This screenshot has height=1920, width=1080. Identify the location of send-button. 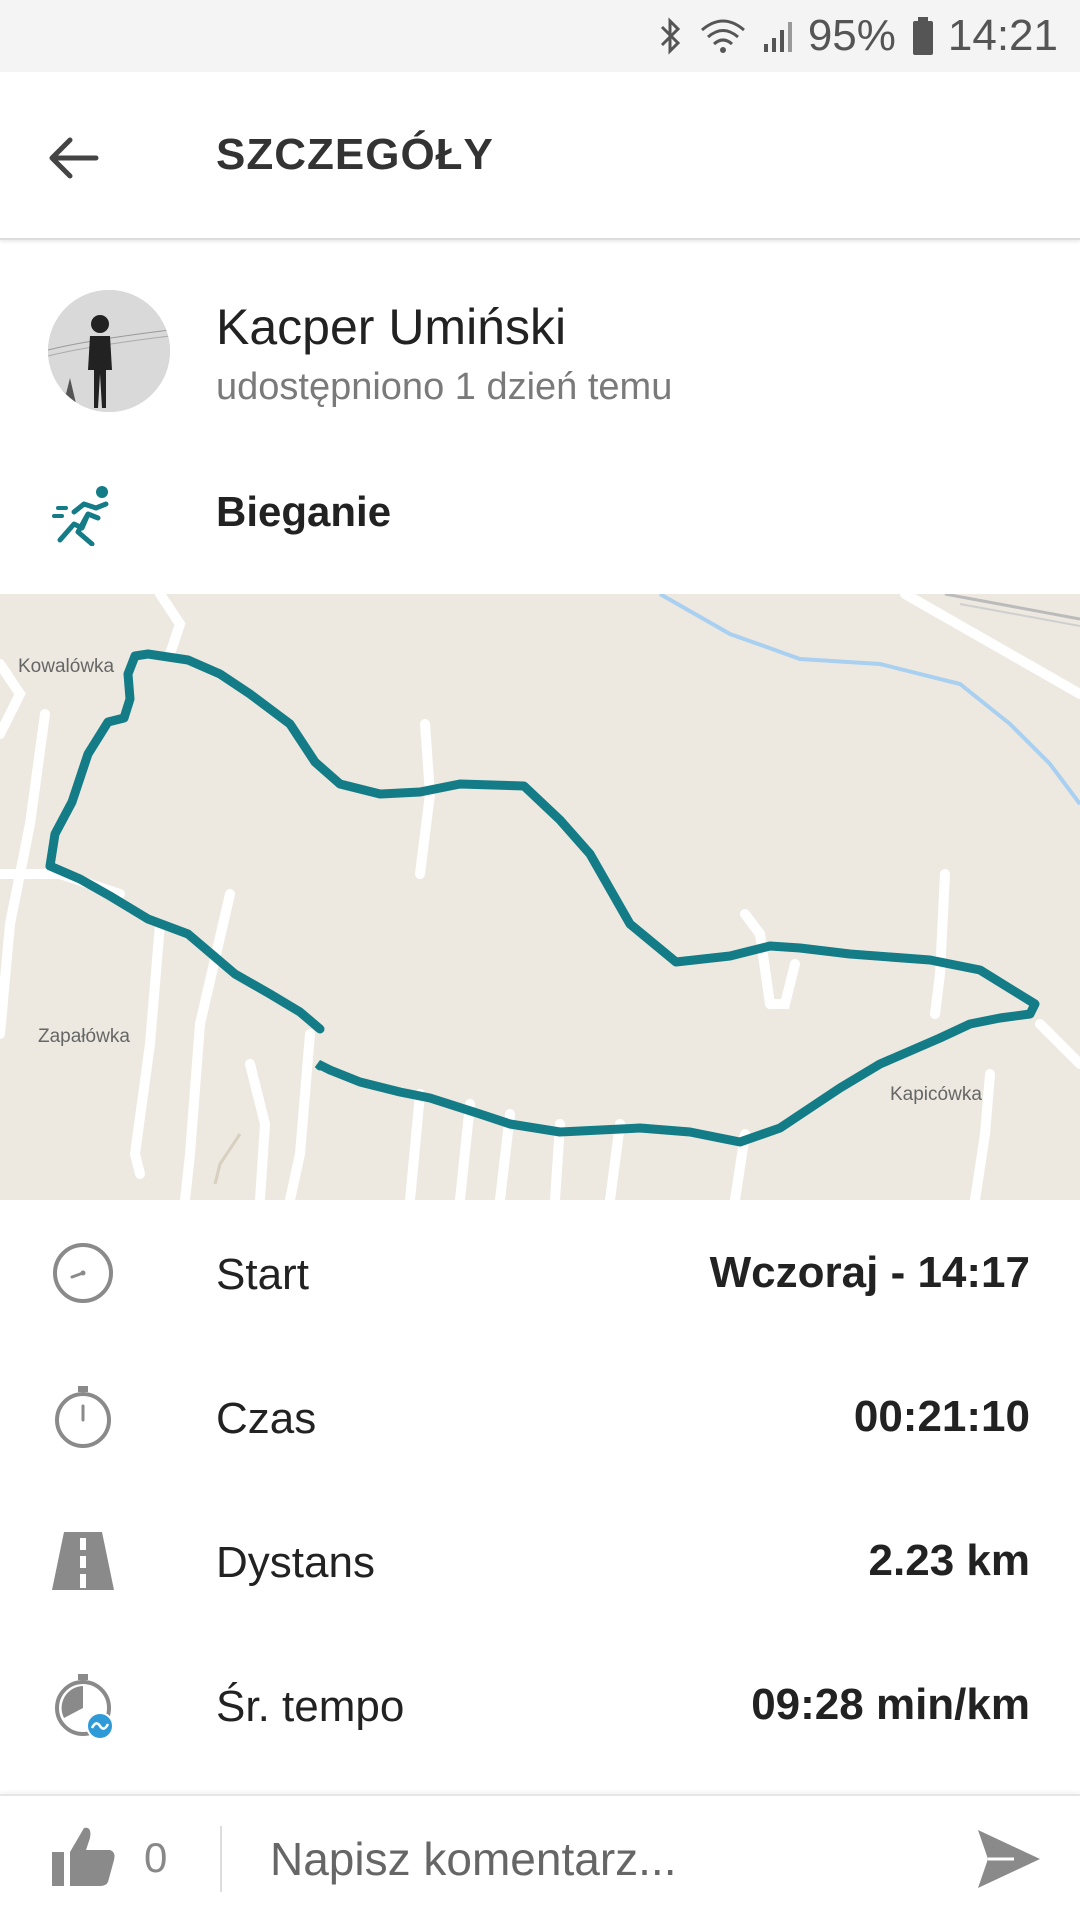
(1009, 1859).